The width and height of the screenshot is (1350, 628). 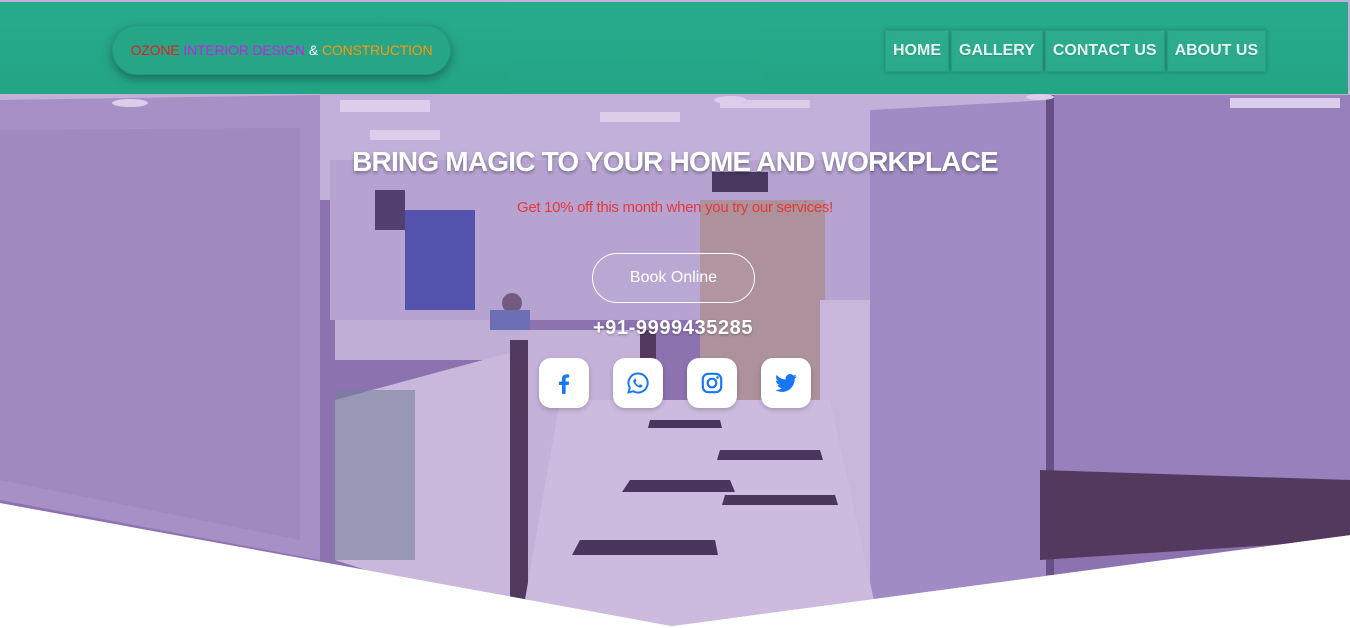 I want to click on nav-gallery: GALLERY, so click(x=997, y=51).